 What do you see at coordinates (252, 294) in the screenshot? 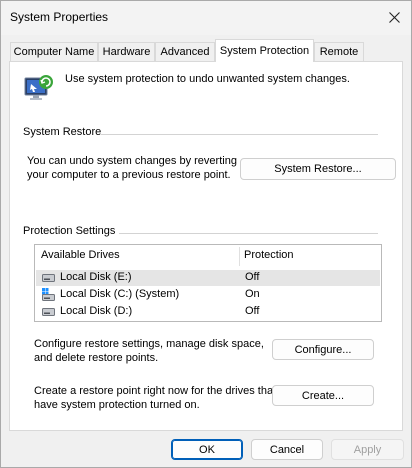
I see `drive-protection-status: On` at bounding box center [252, 294].